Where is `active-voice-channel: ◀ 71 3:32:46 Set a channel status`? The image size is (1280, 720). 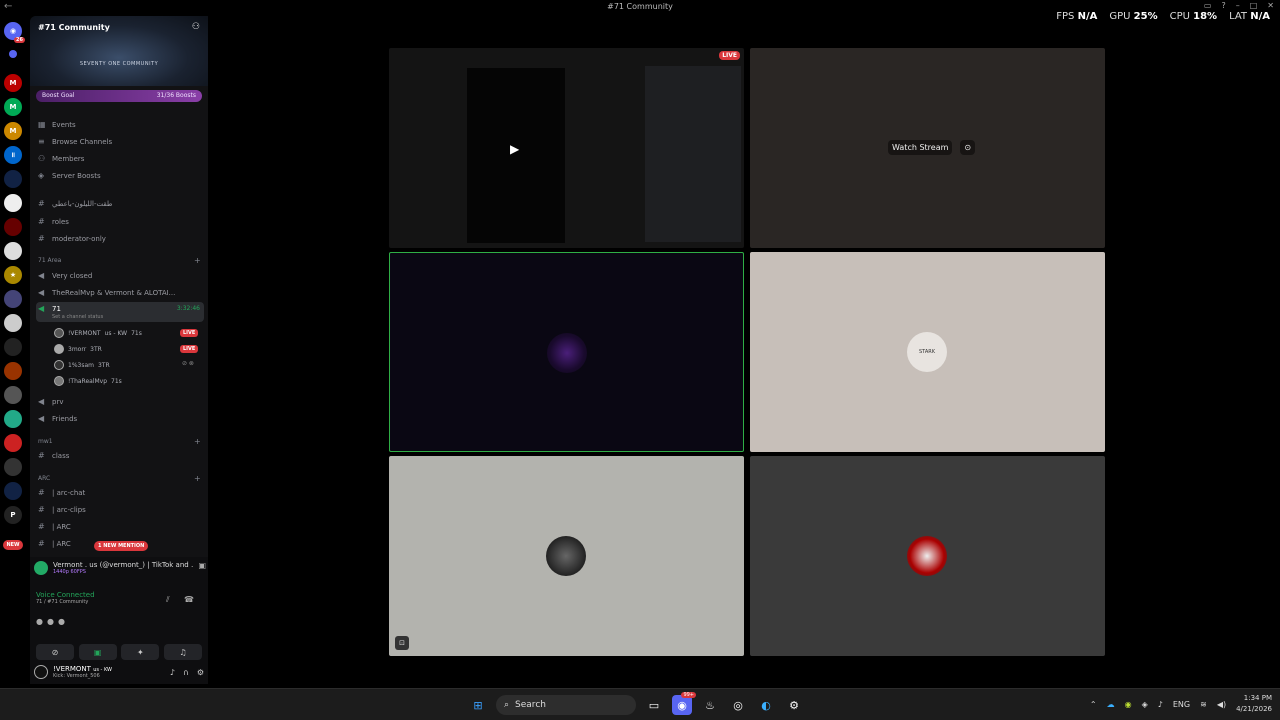
active-voice-channel: ◀ 71 3:32:46 Set a channel status is located at coordinates (120, 312).